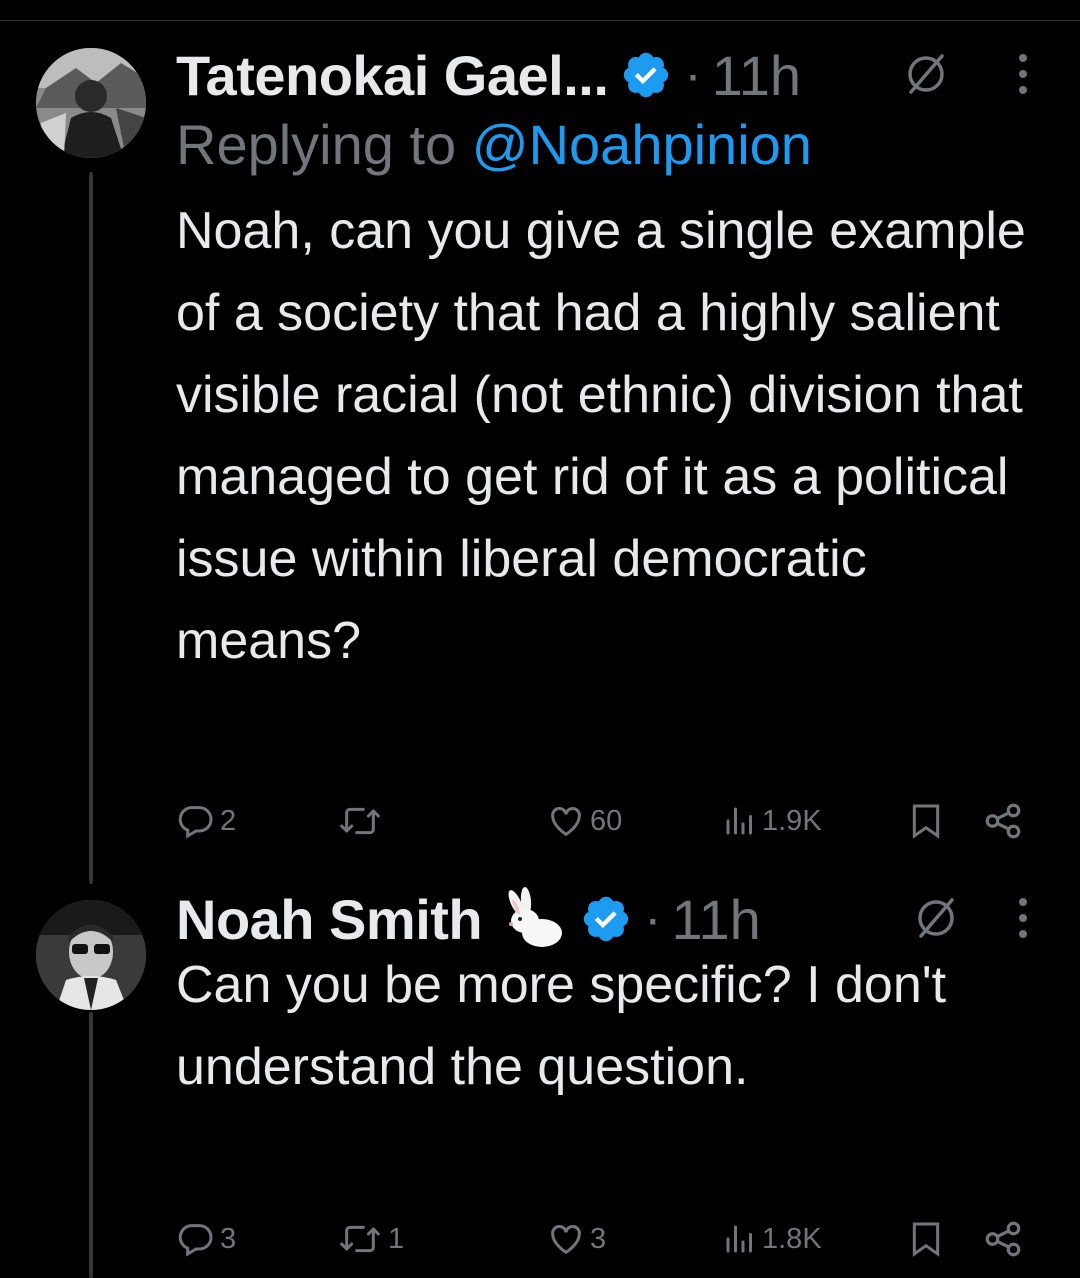 This screenshot has width=1080, height=1278. I want to click on avatar-noah-smith, so click(91, 955).